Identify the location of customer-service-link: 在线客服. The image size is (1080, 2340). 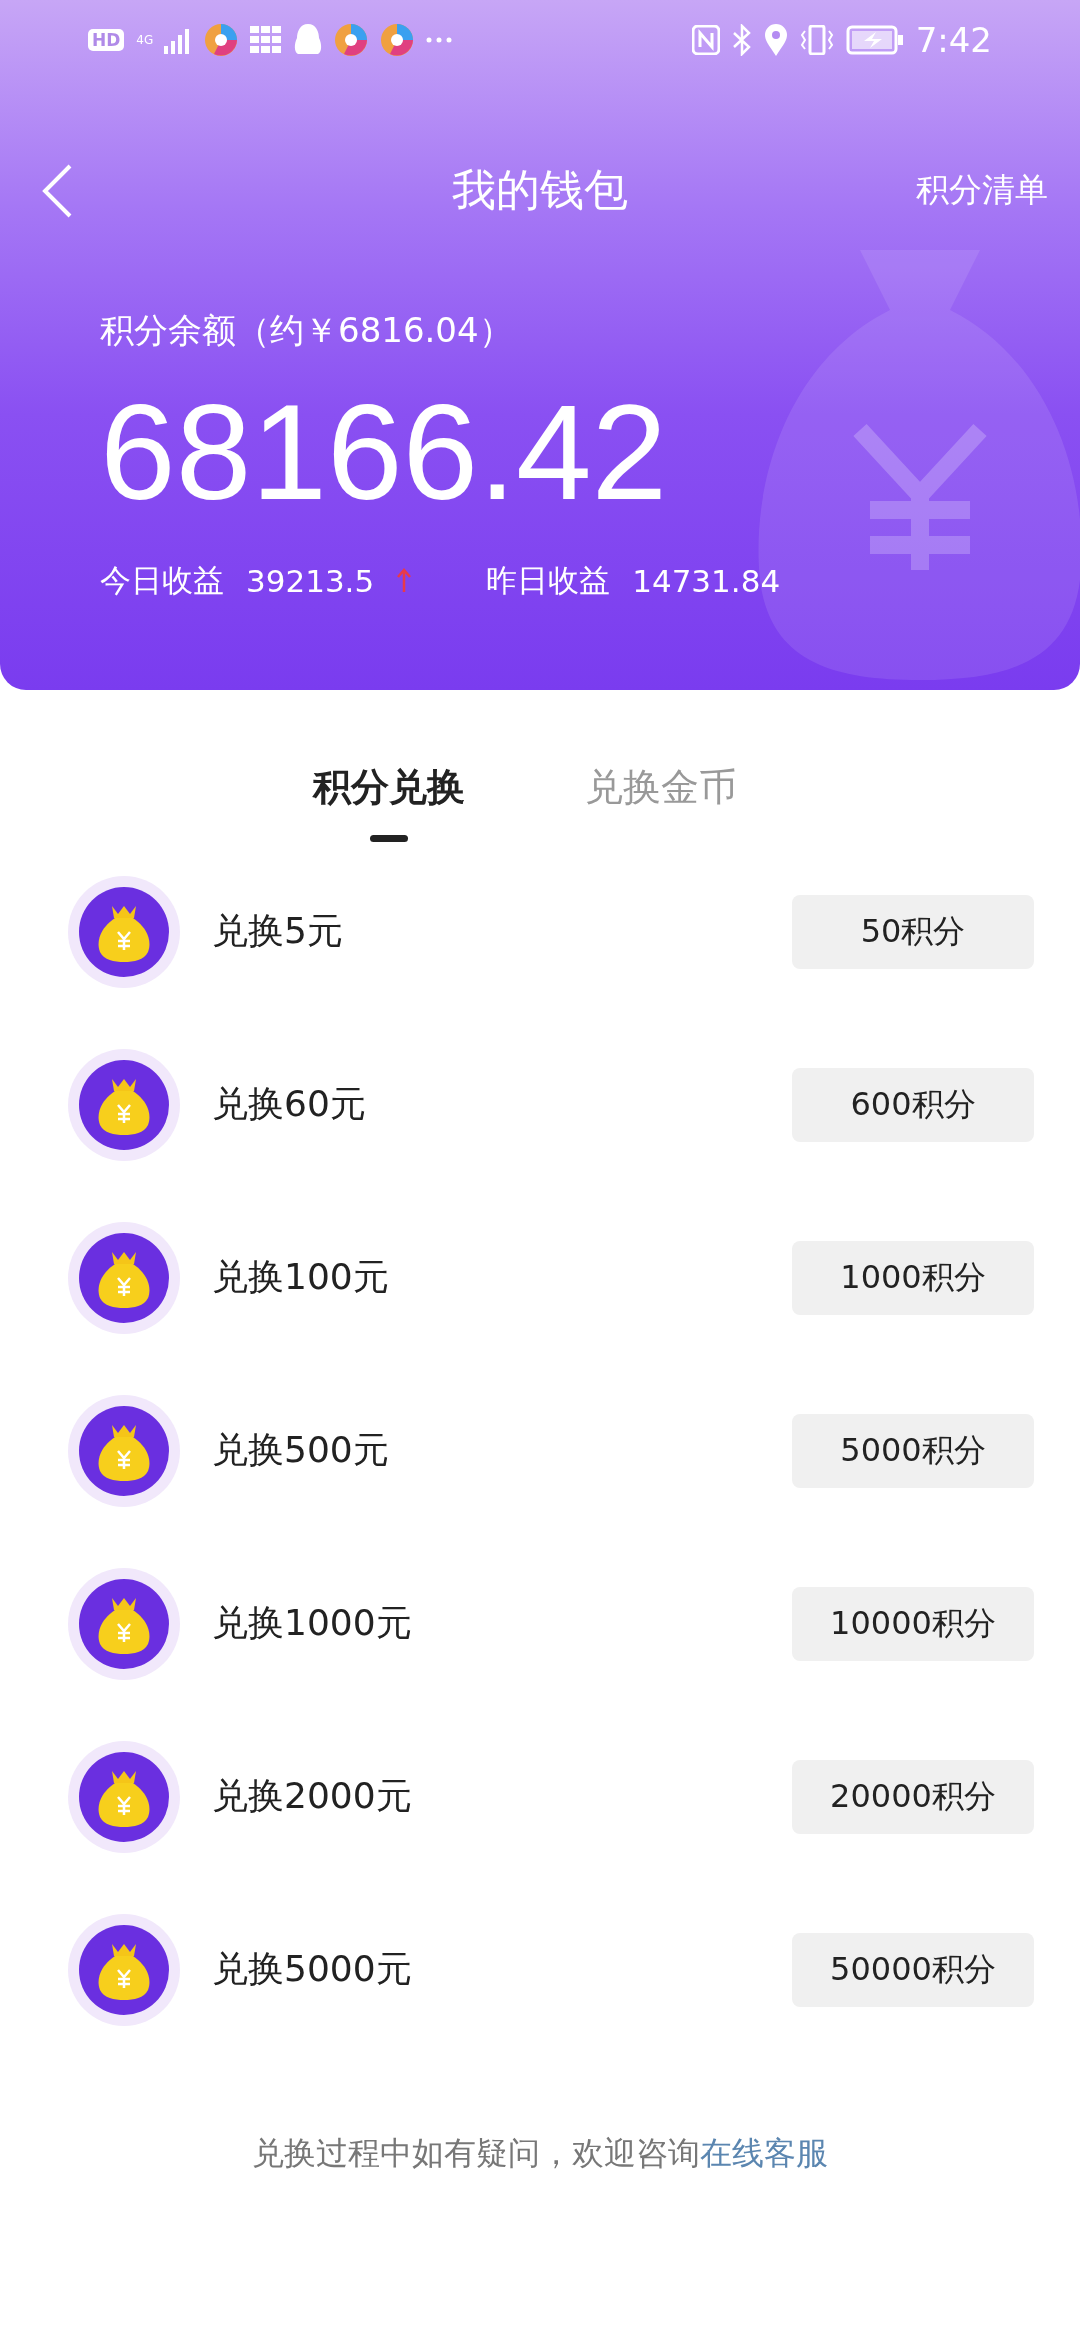
(764, 2153).